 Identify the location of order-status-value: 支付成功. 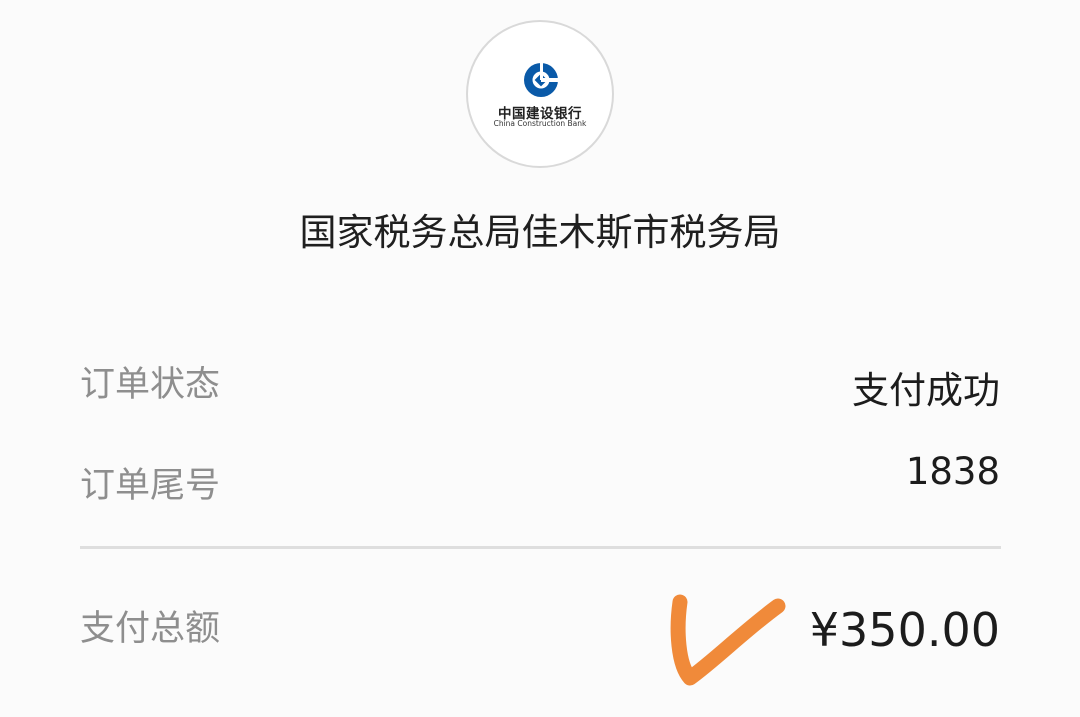
(926, 390).